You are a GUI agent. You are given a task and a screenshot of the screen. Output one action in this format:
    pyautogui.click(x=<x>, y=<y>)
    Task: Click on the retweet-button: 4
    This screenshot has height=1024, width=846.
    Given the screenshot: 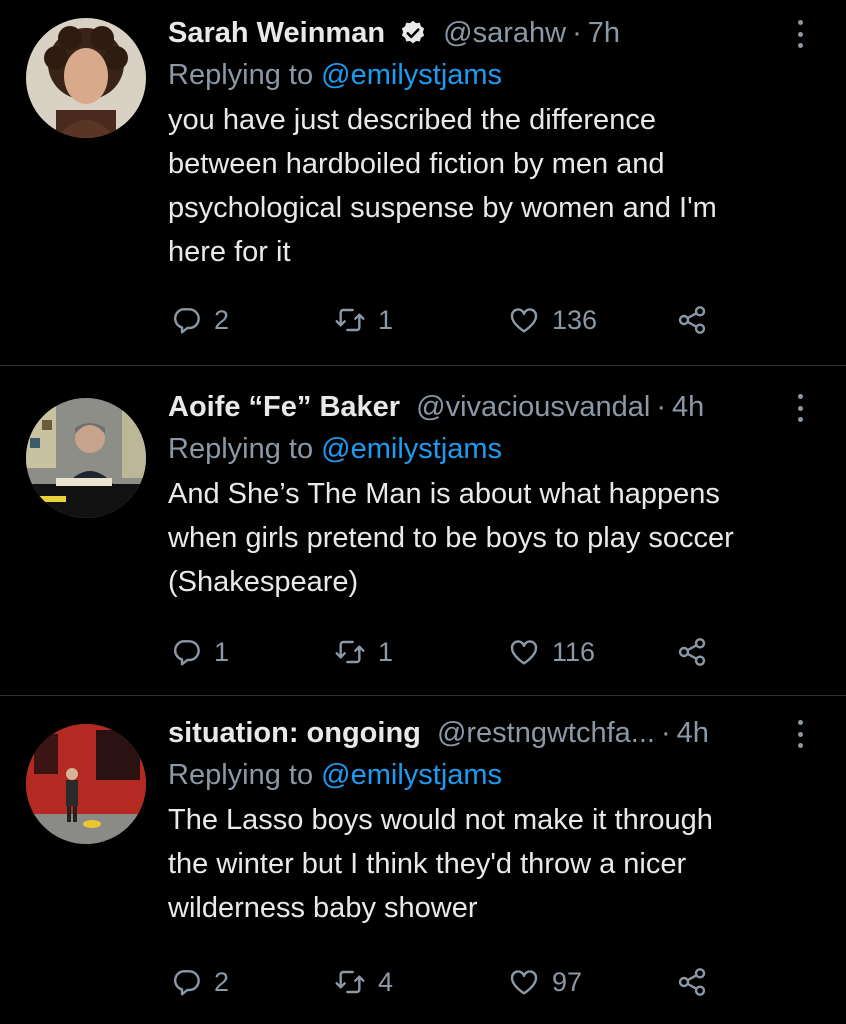 What is the action you would take?
    pyautogui.click(x=363, y=982)
    